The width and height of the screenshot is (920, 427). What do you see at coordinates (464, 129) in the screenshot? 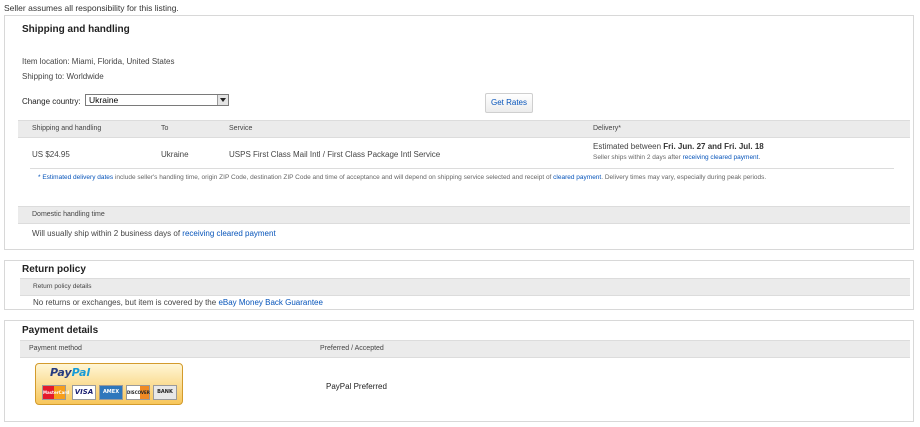
I see `shipping-table-header` at bounding box center [464, 129].